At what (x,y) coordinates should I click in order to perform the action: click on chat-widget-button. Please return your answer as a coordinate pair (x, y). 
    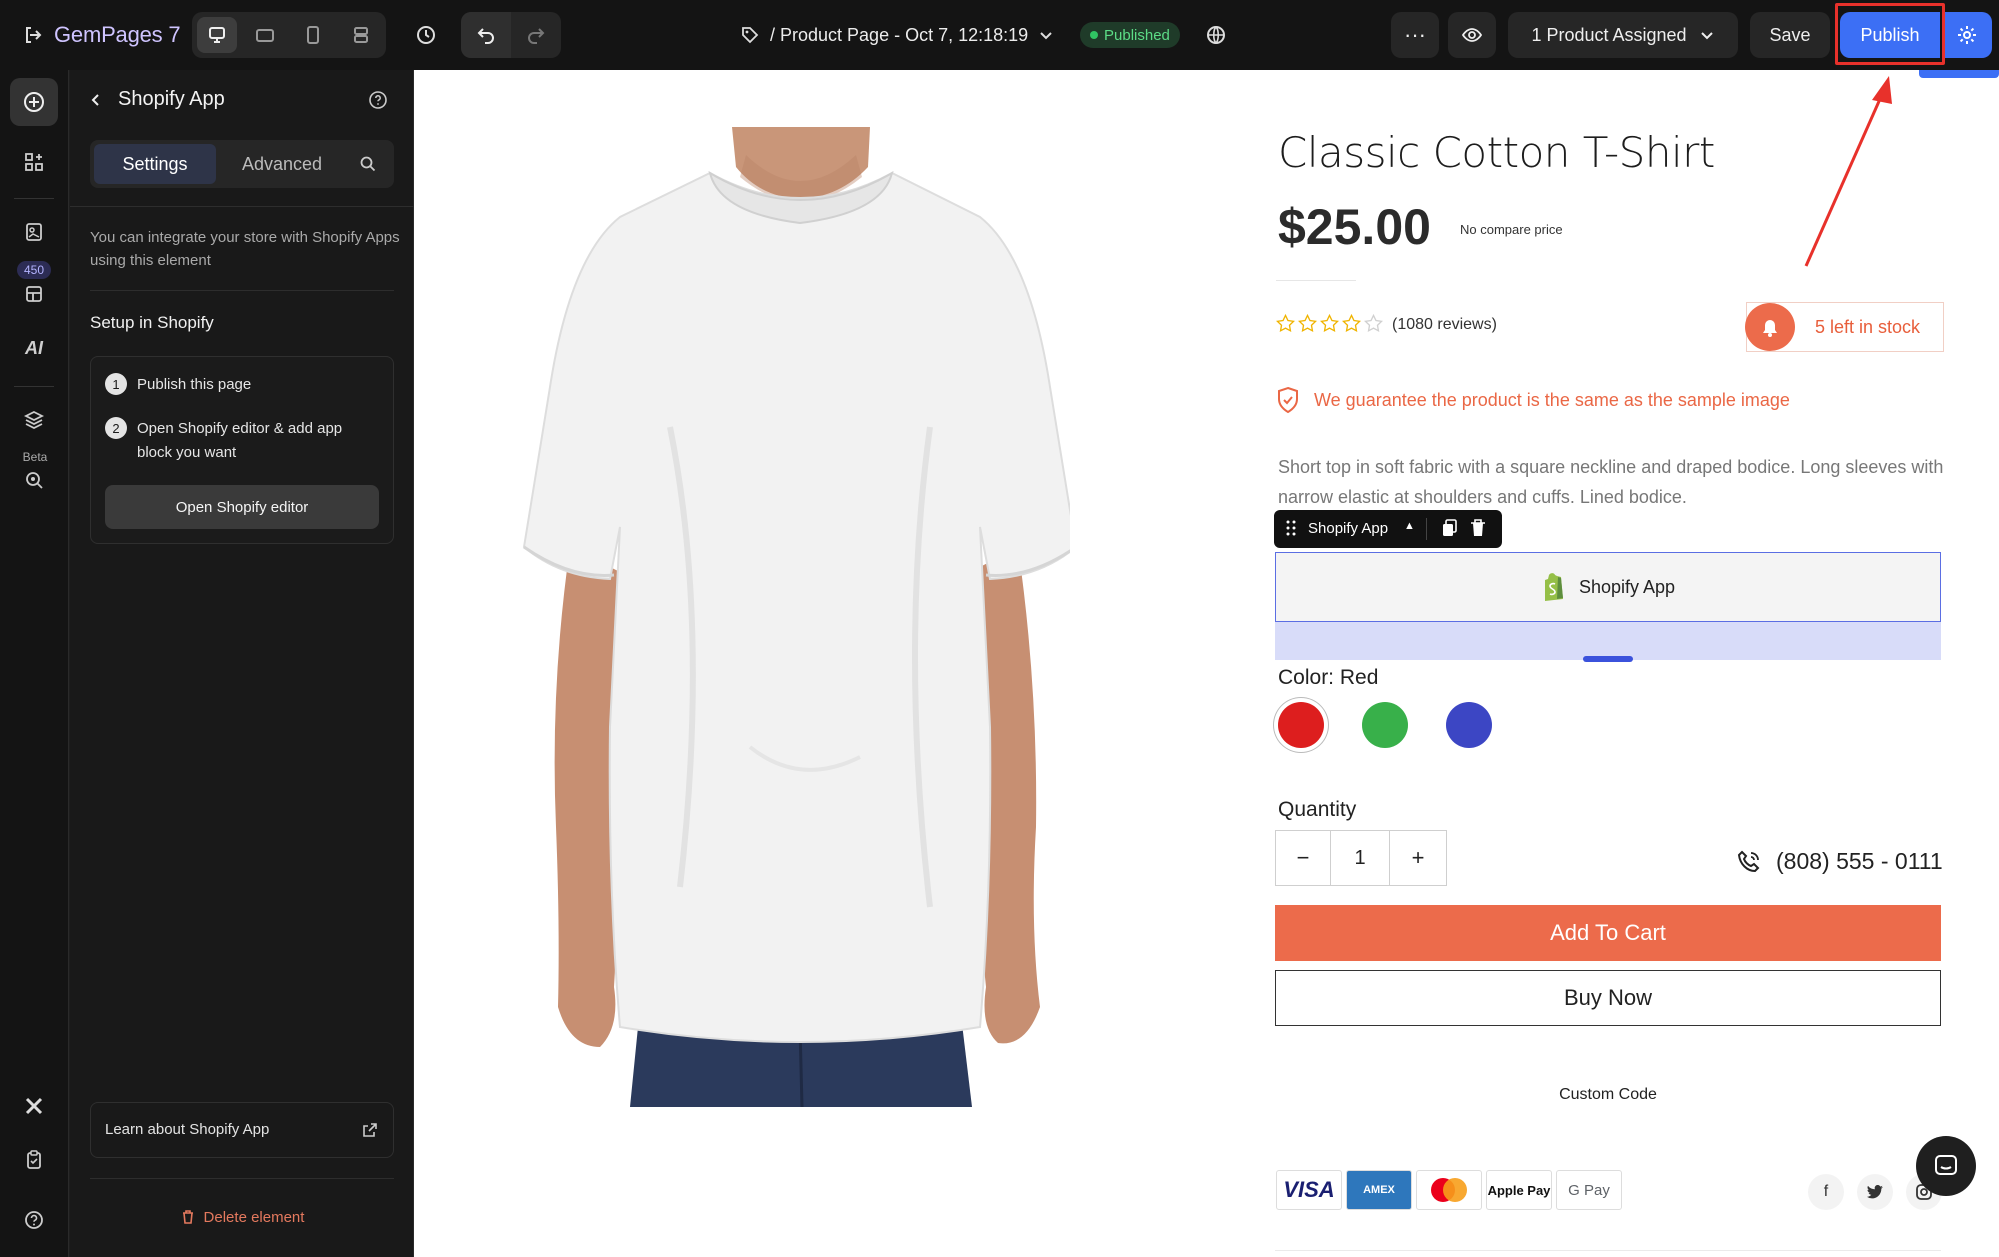
    Looking at the image, I should click on (1946, 1166).